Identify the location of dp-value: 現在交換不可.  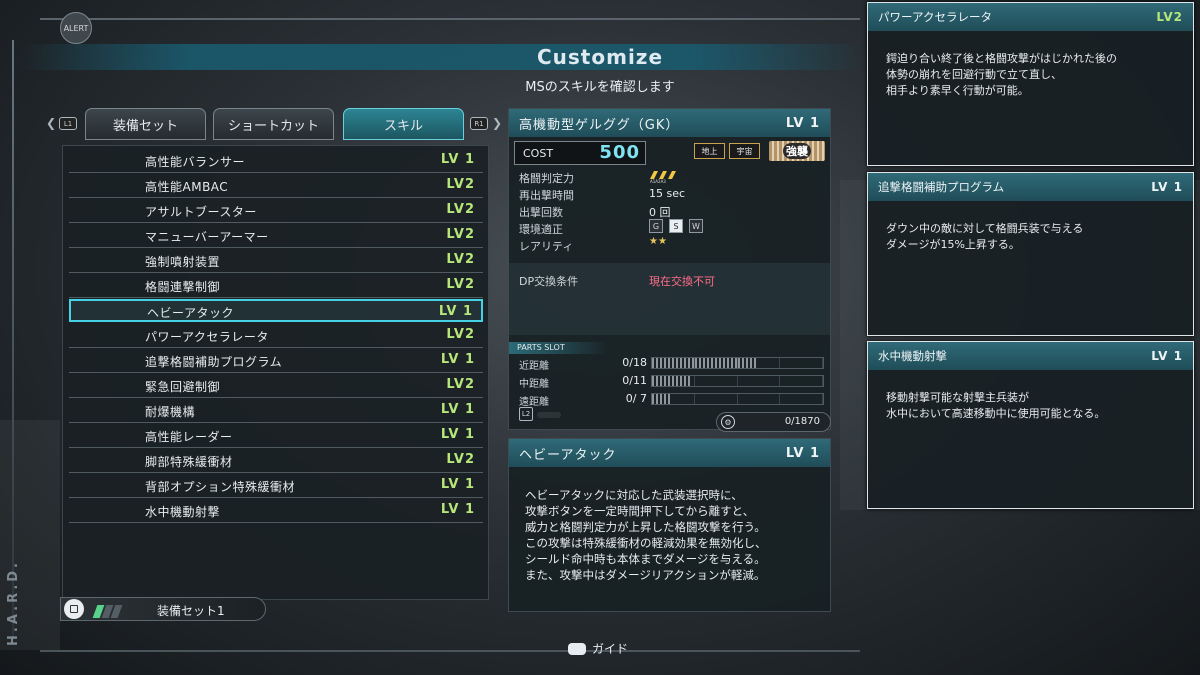
(682, 281).